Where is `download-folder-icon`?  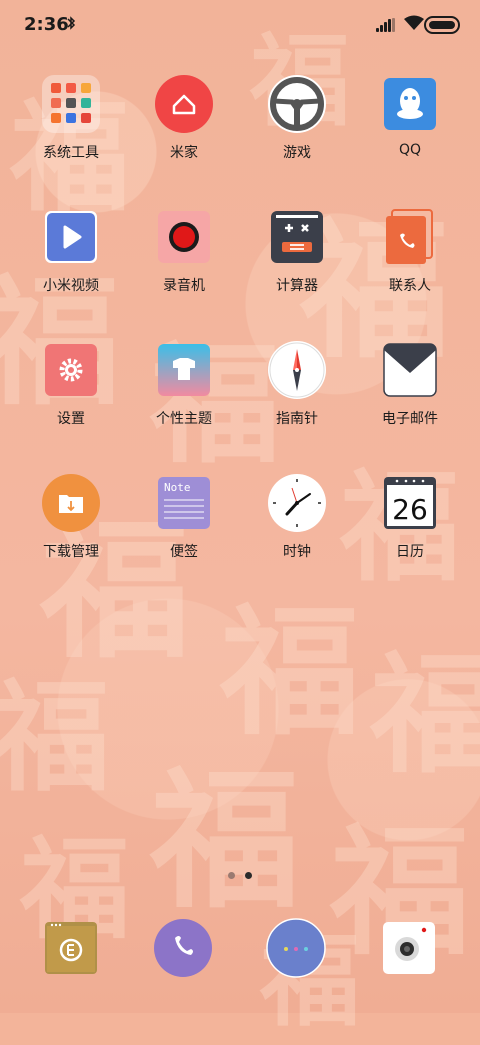 download-folder-icon is located at coordinates (71, 503).